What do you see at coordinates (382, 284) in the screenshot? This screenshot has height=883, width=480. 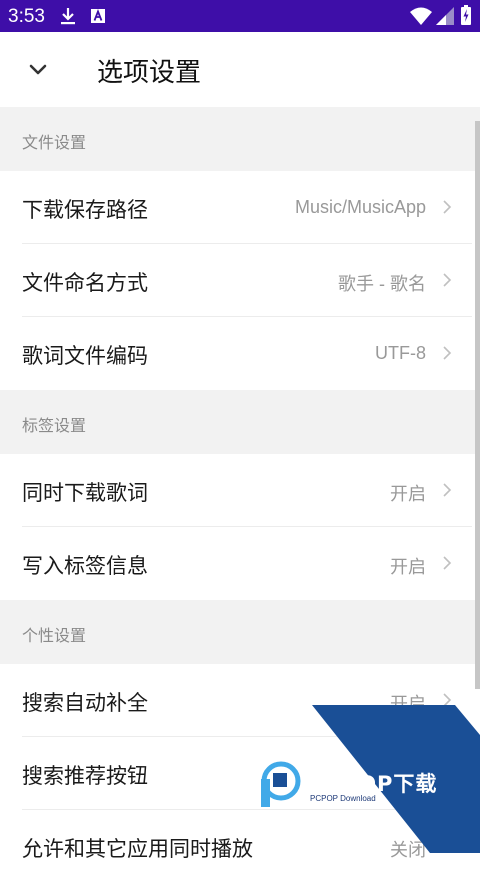 I see `setting-value: 歌手 - 歌名` at bounding box center [382, 284].